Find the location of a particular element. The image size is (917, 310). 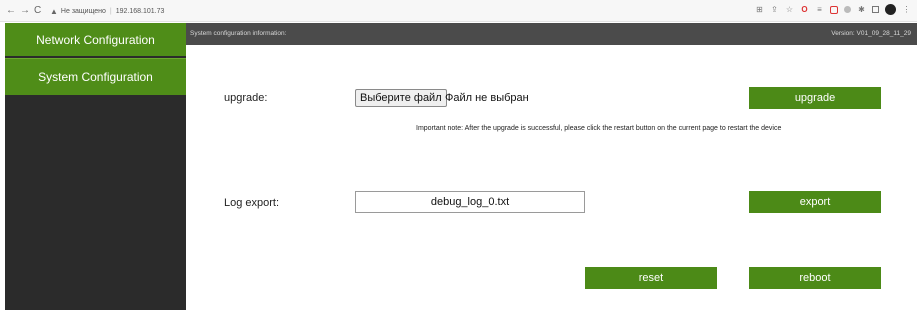

log-filename-field: debug_log_0.txt is located at coordinates (470, 202).